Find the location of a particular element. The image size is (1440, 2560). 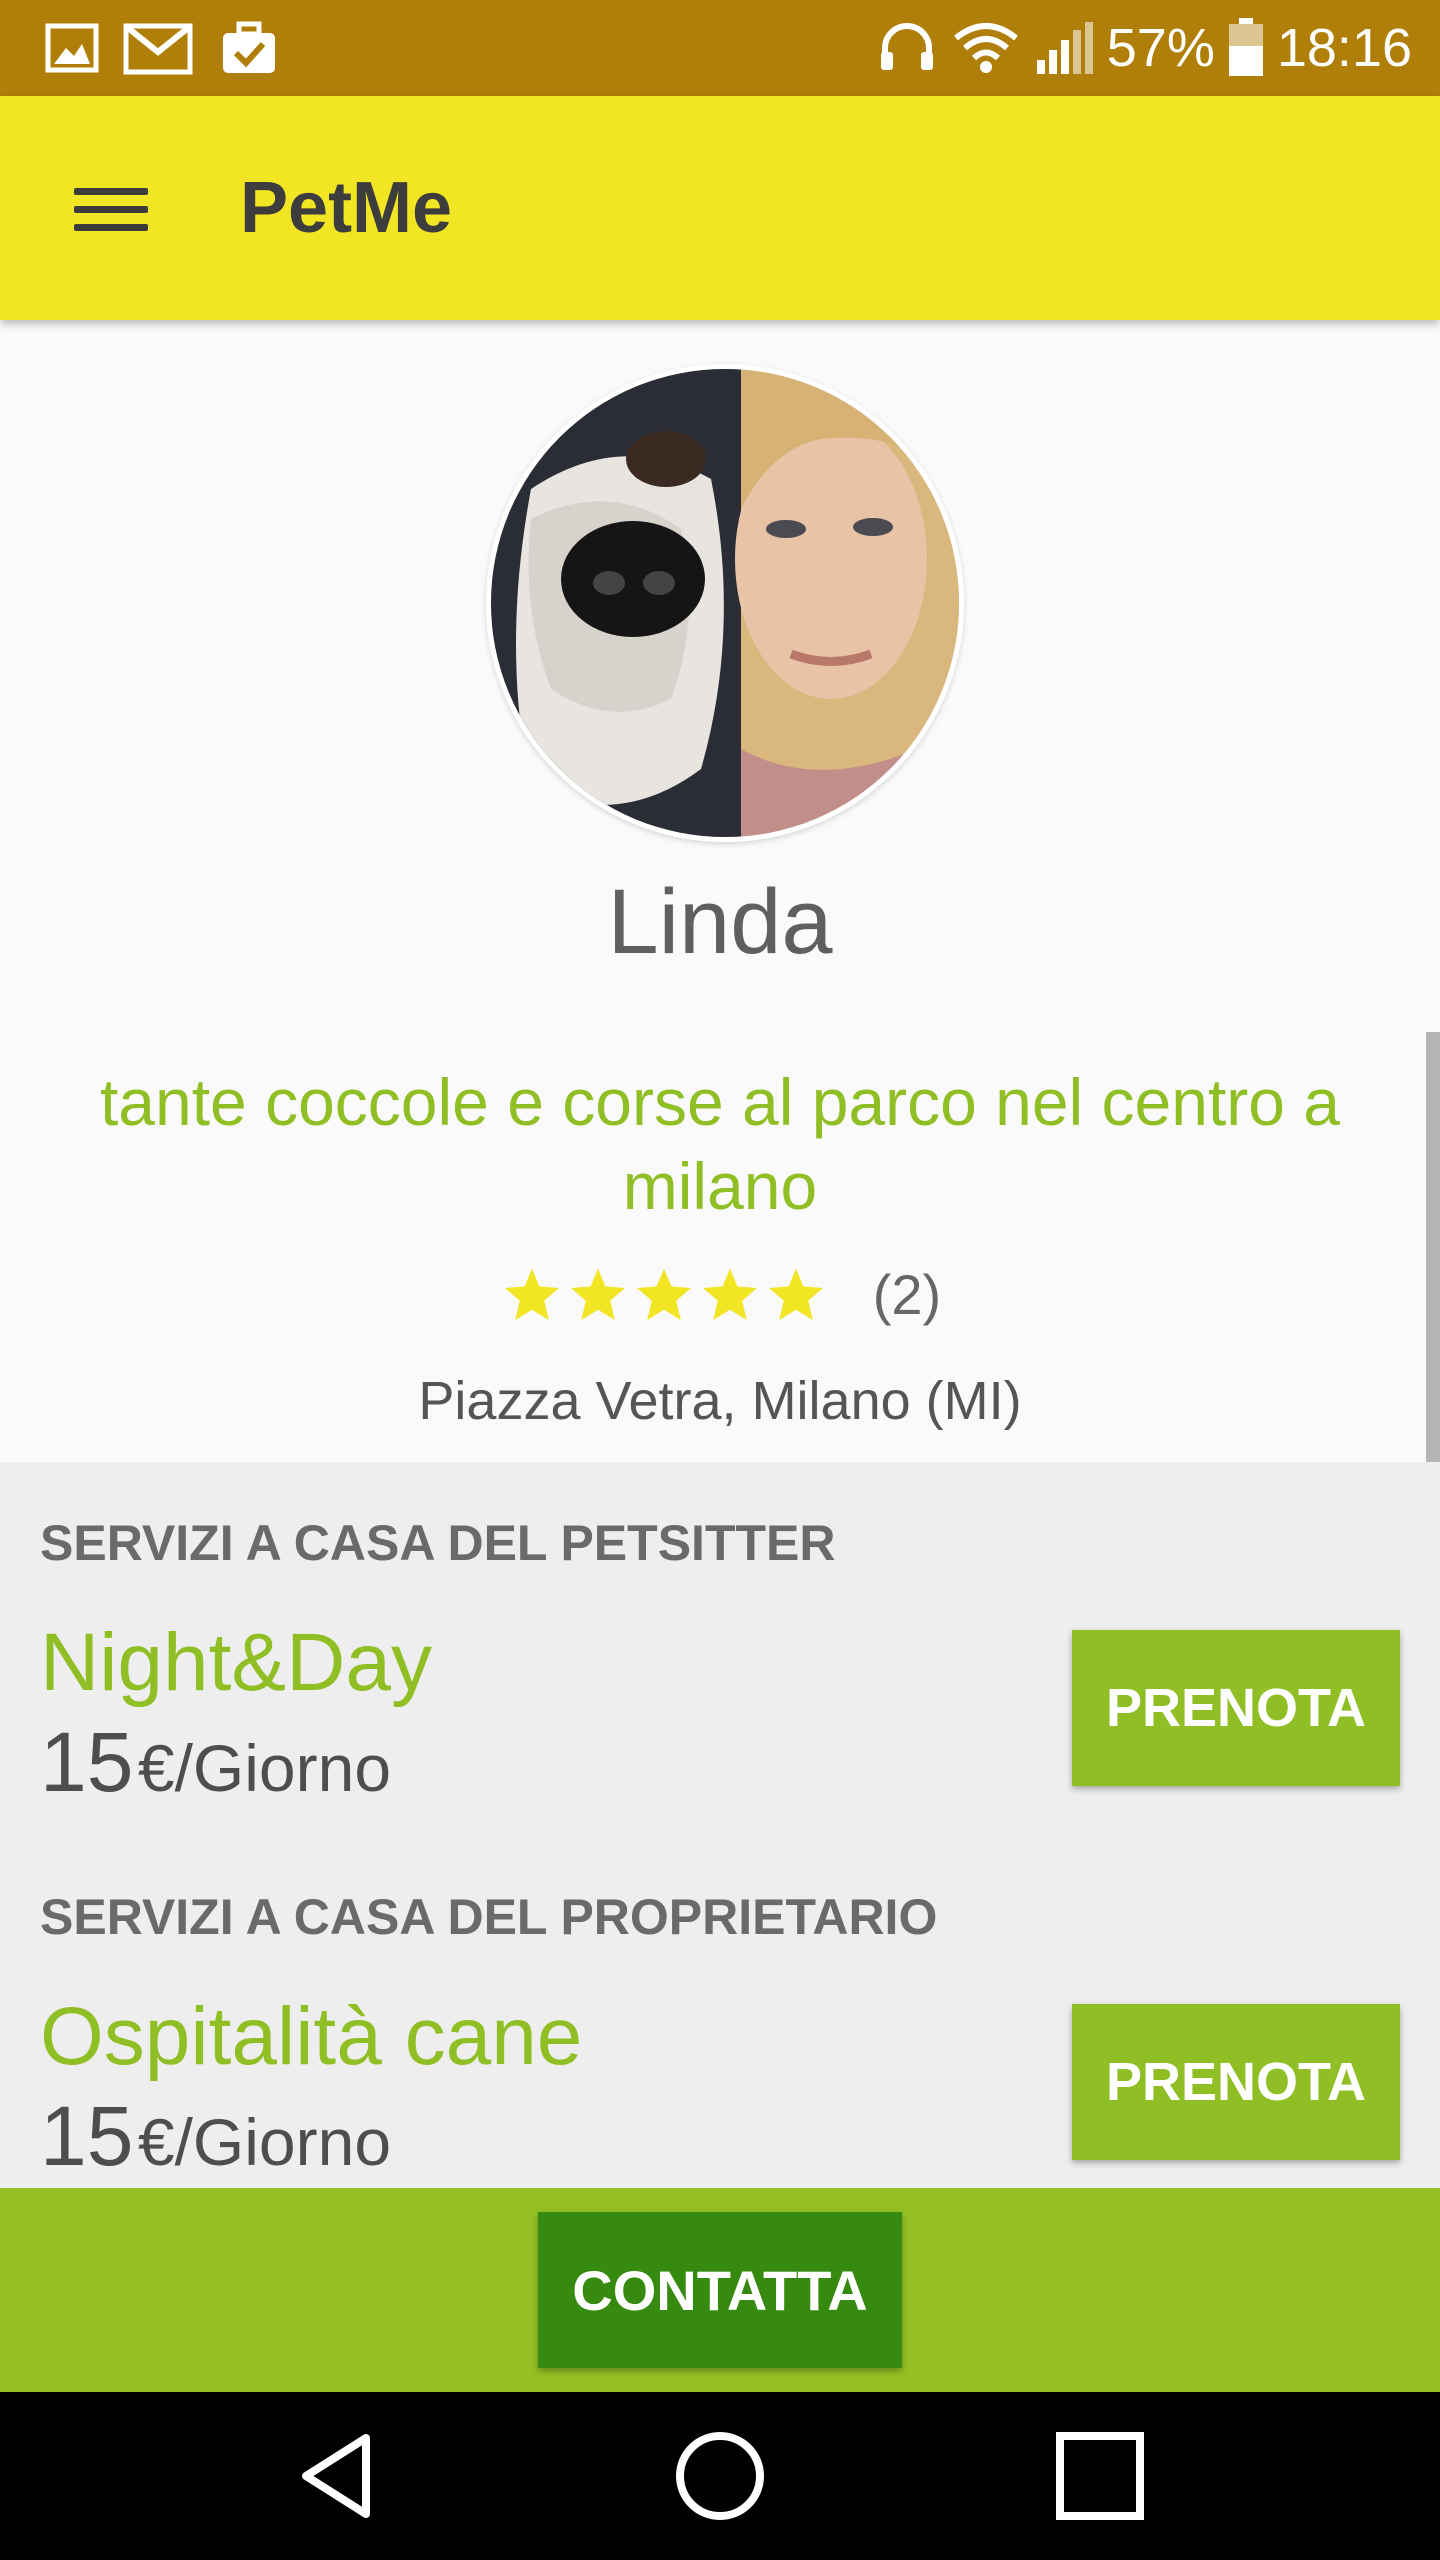

app-title: PetMe is located at coordinates (346, 208).